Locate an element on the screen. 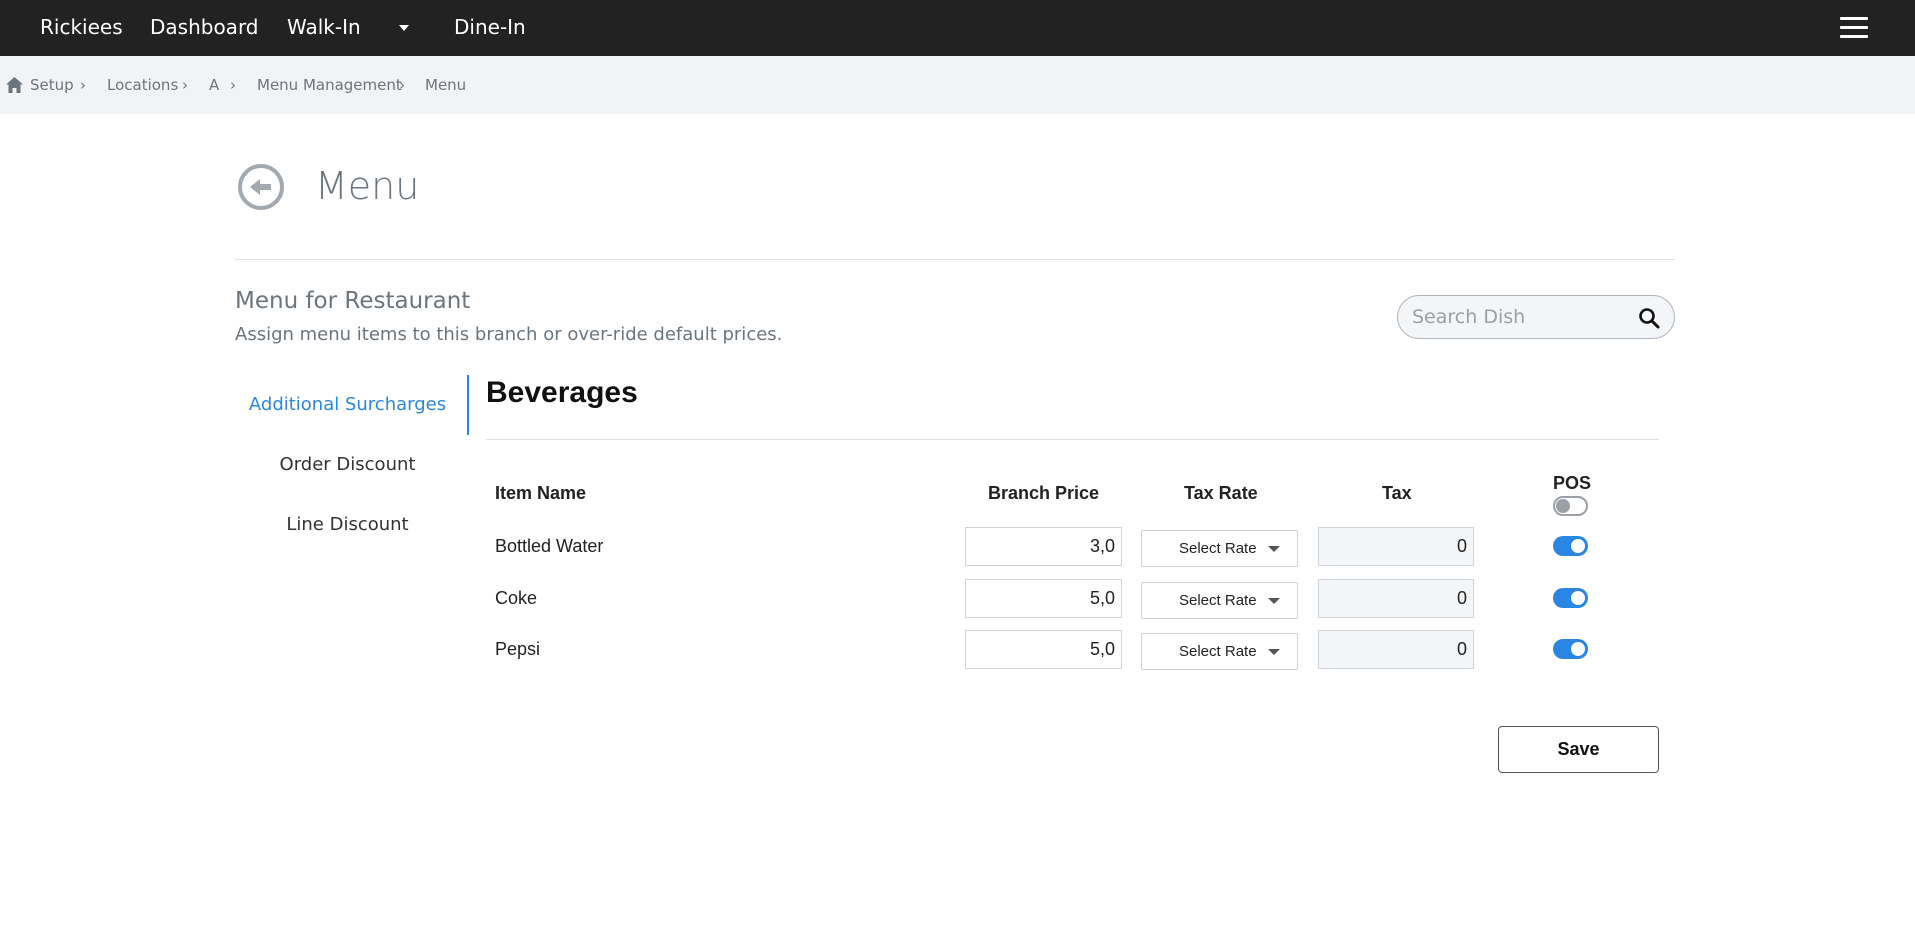 The image size is (1915, 929). column-header-item-name: Item Name is located at coordinates (541, 493).